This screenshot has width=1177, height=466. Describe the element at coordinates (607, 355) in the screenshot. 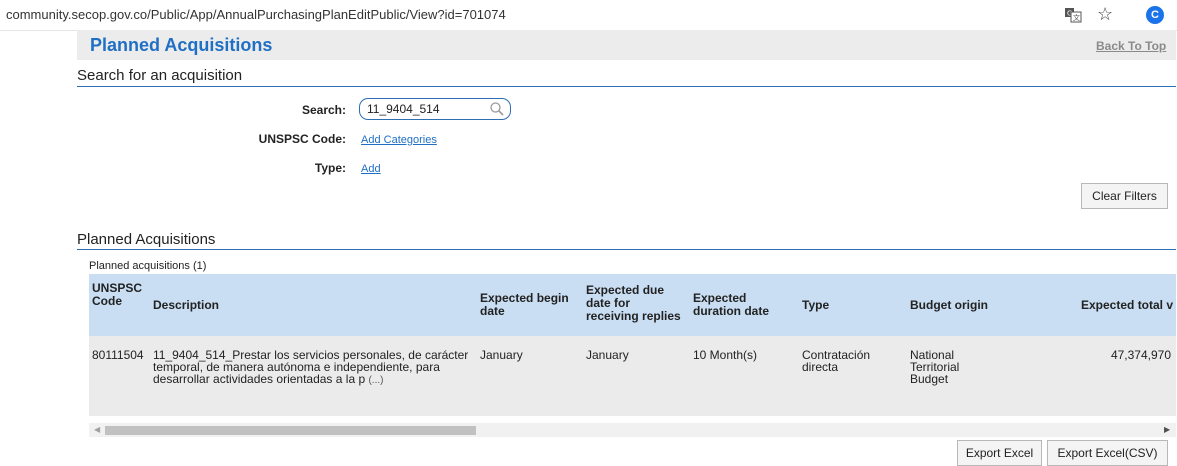

I see `cell-due-date: January` at that location.